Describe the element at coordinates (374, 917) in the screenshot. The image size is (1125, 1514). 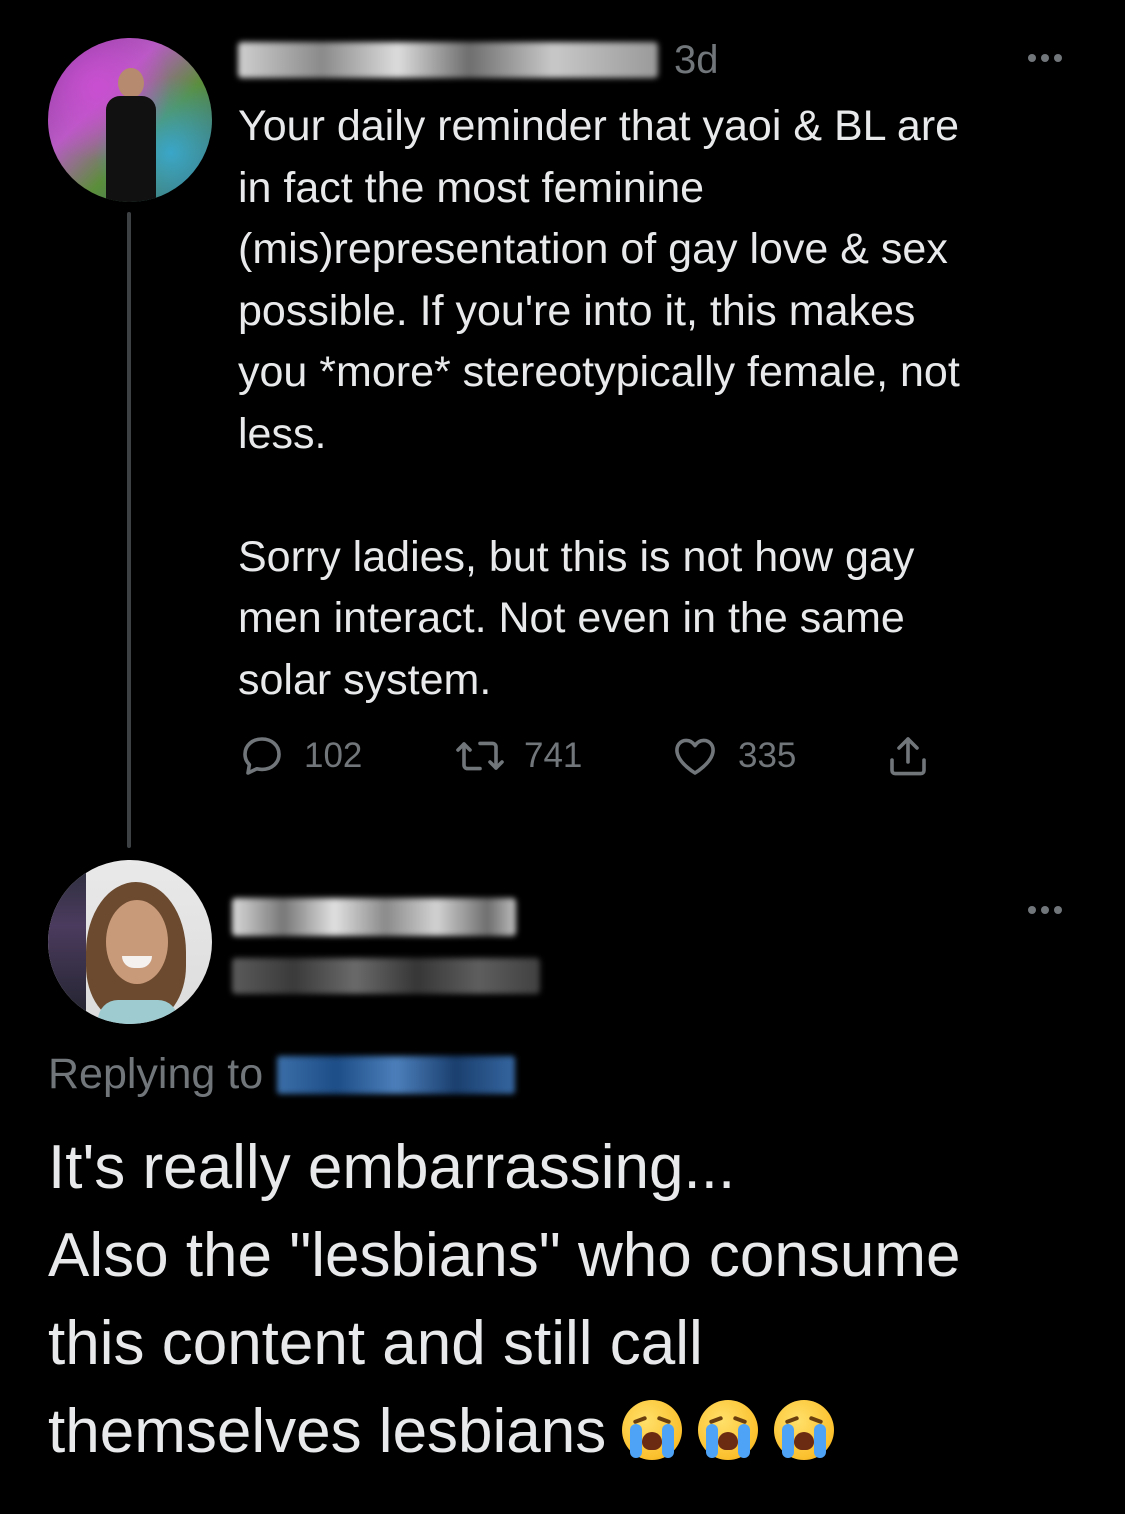
I see `replier-name-redacted` at that location.